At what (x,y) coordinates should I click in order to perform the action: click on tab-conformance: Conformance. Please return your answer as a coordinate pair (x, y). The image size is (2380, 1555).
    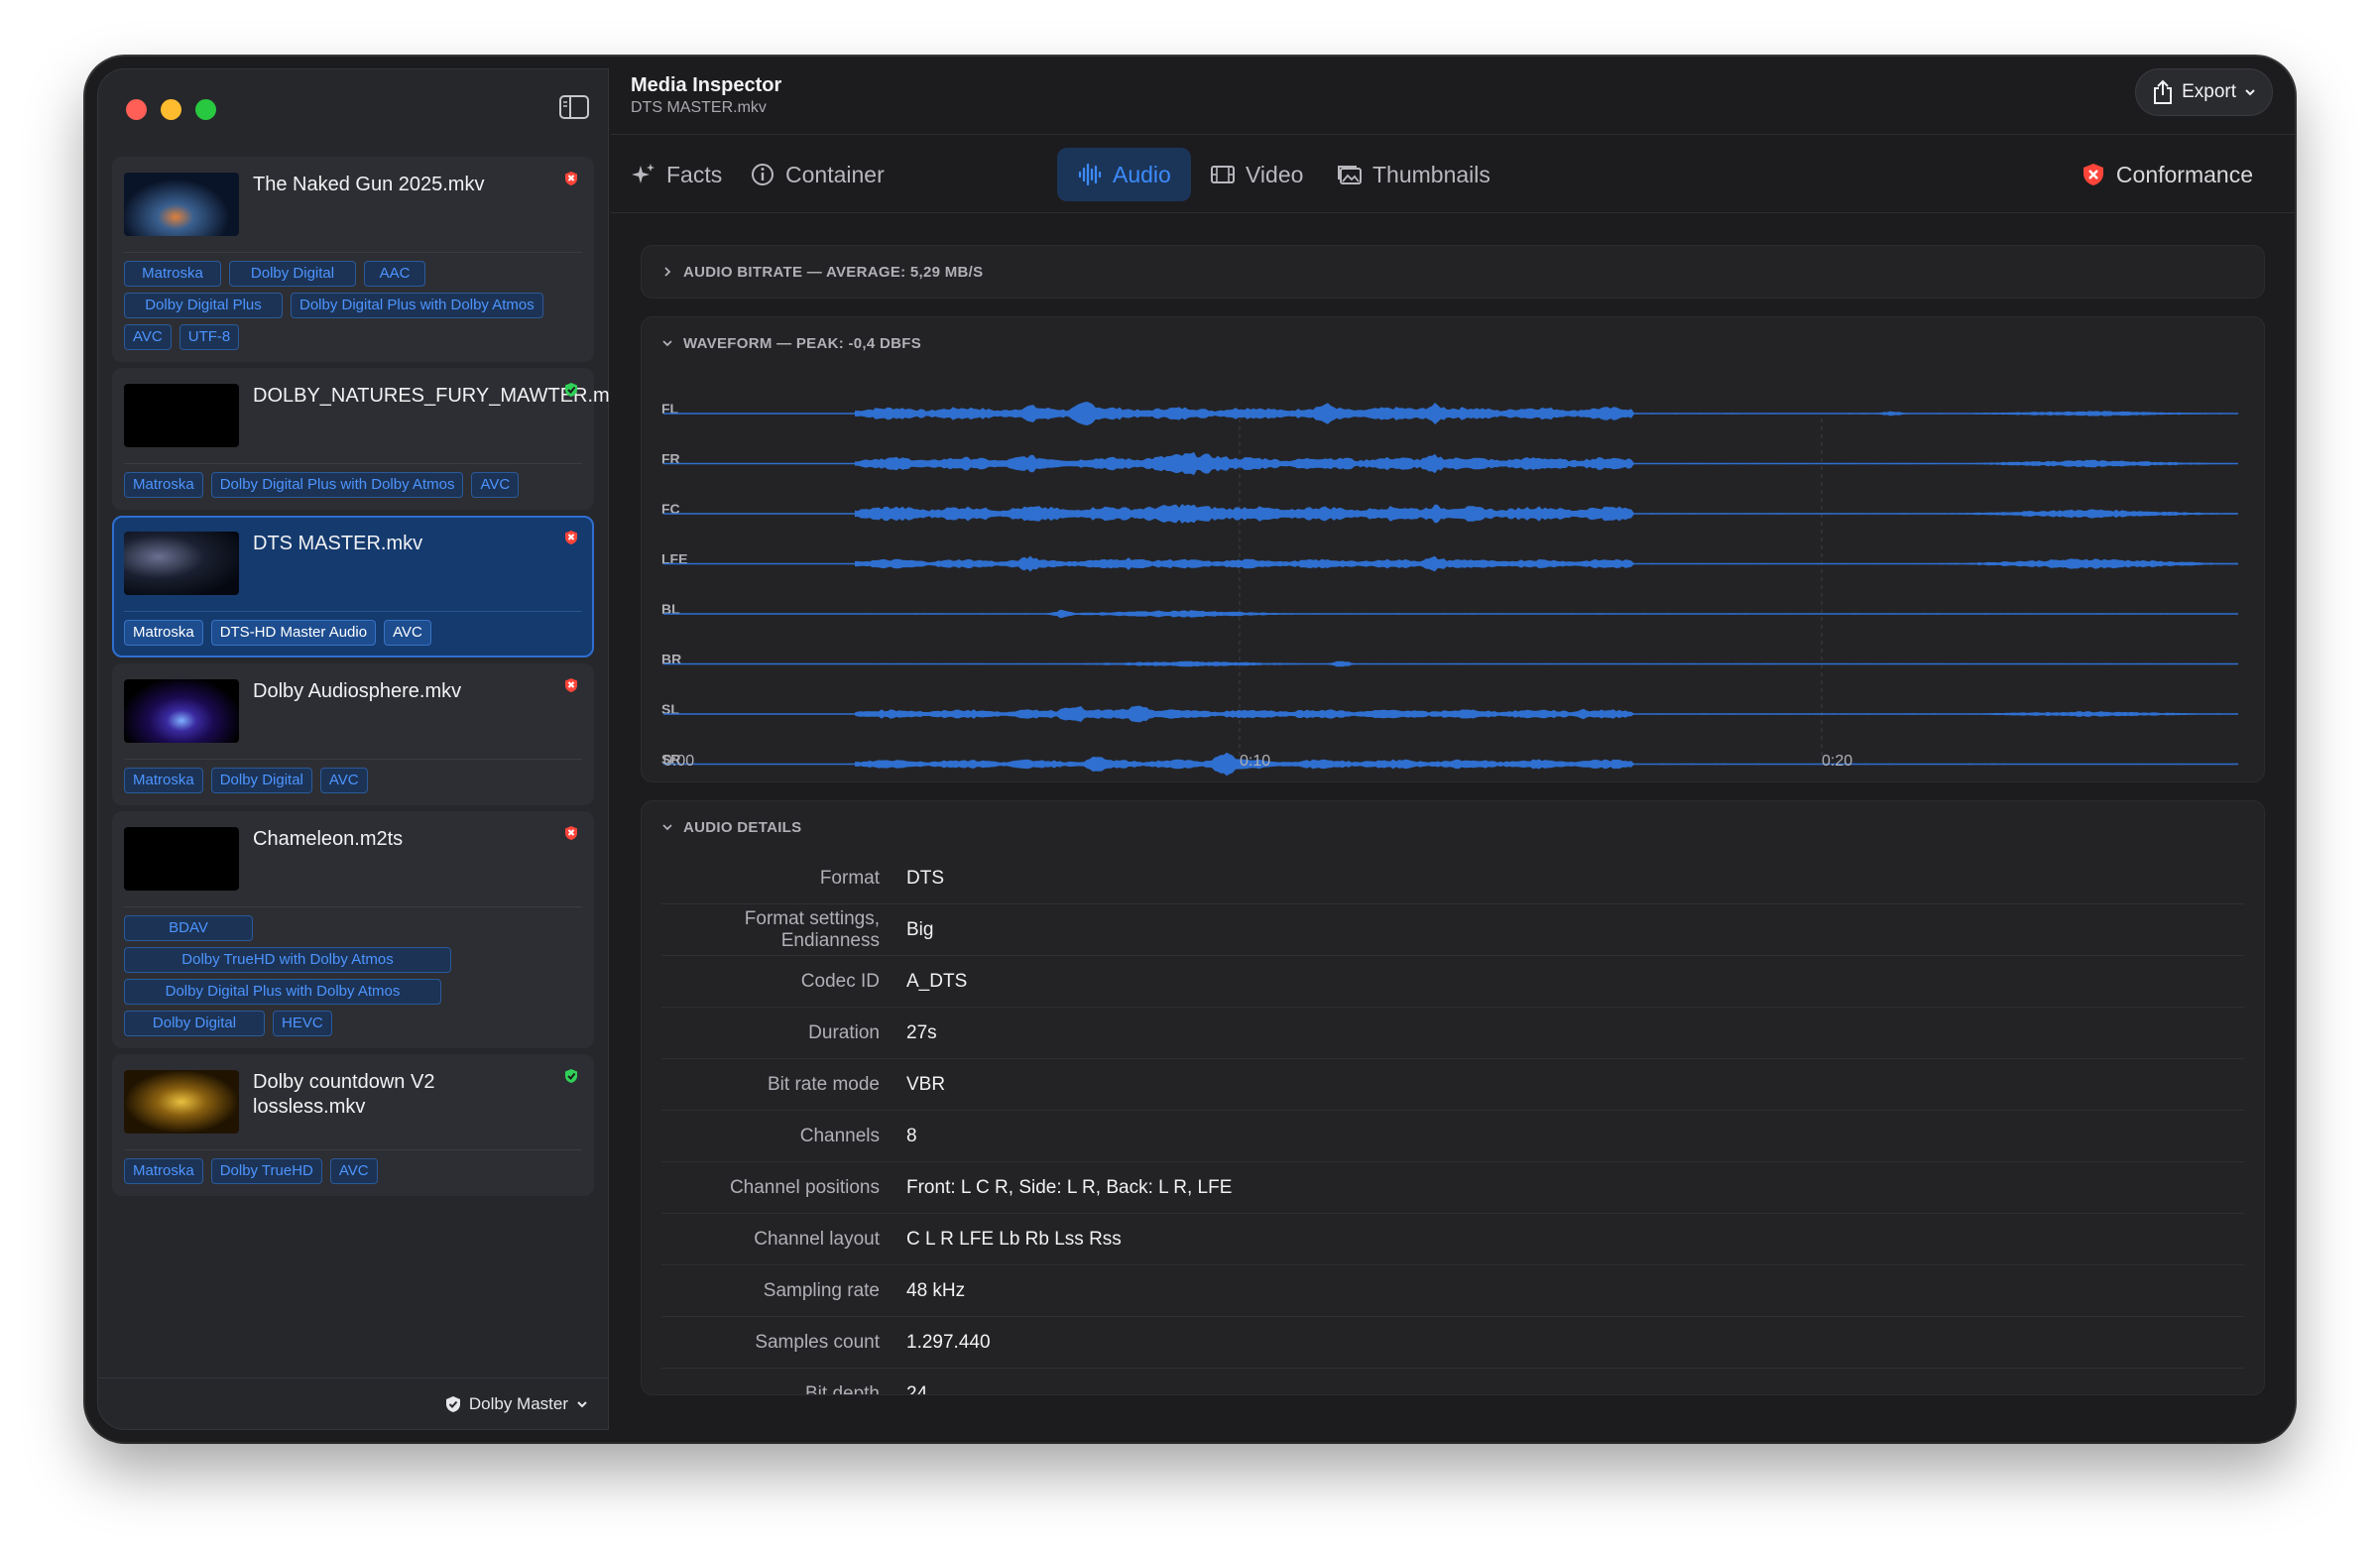
    Looking at the image, I should click on (2167, 174).